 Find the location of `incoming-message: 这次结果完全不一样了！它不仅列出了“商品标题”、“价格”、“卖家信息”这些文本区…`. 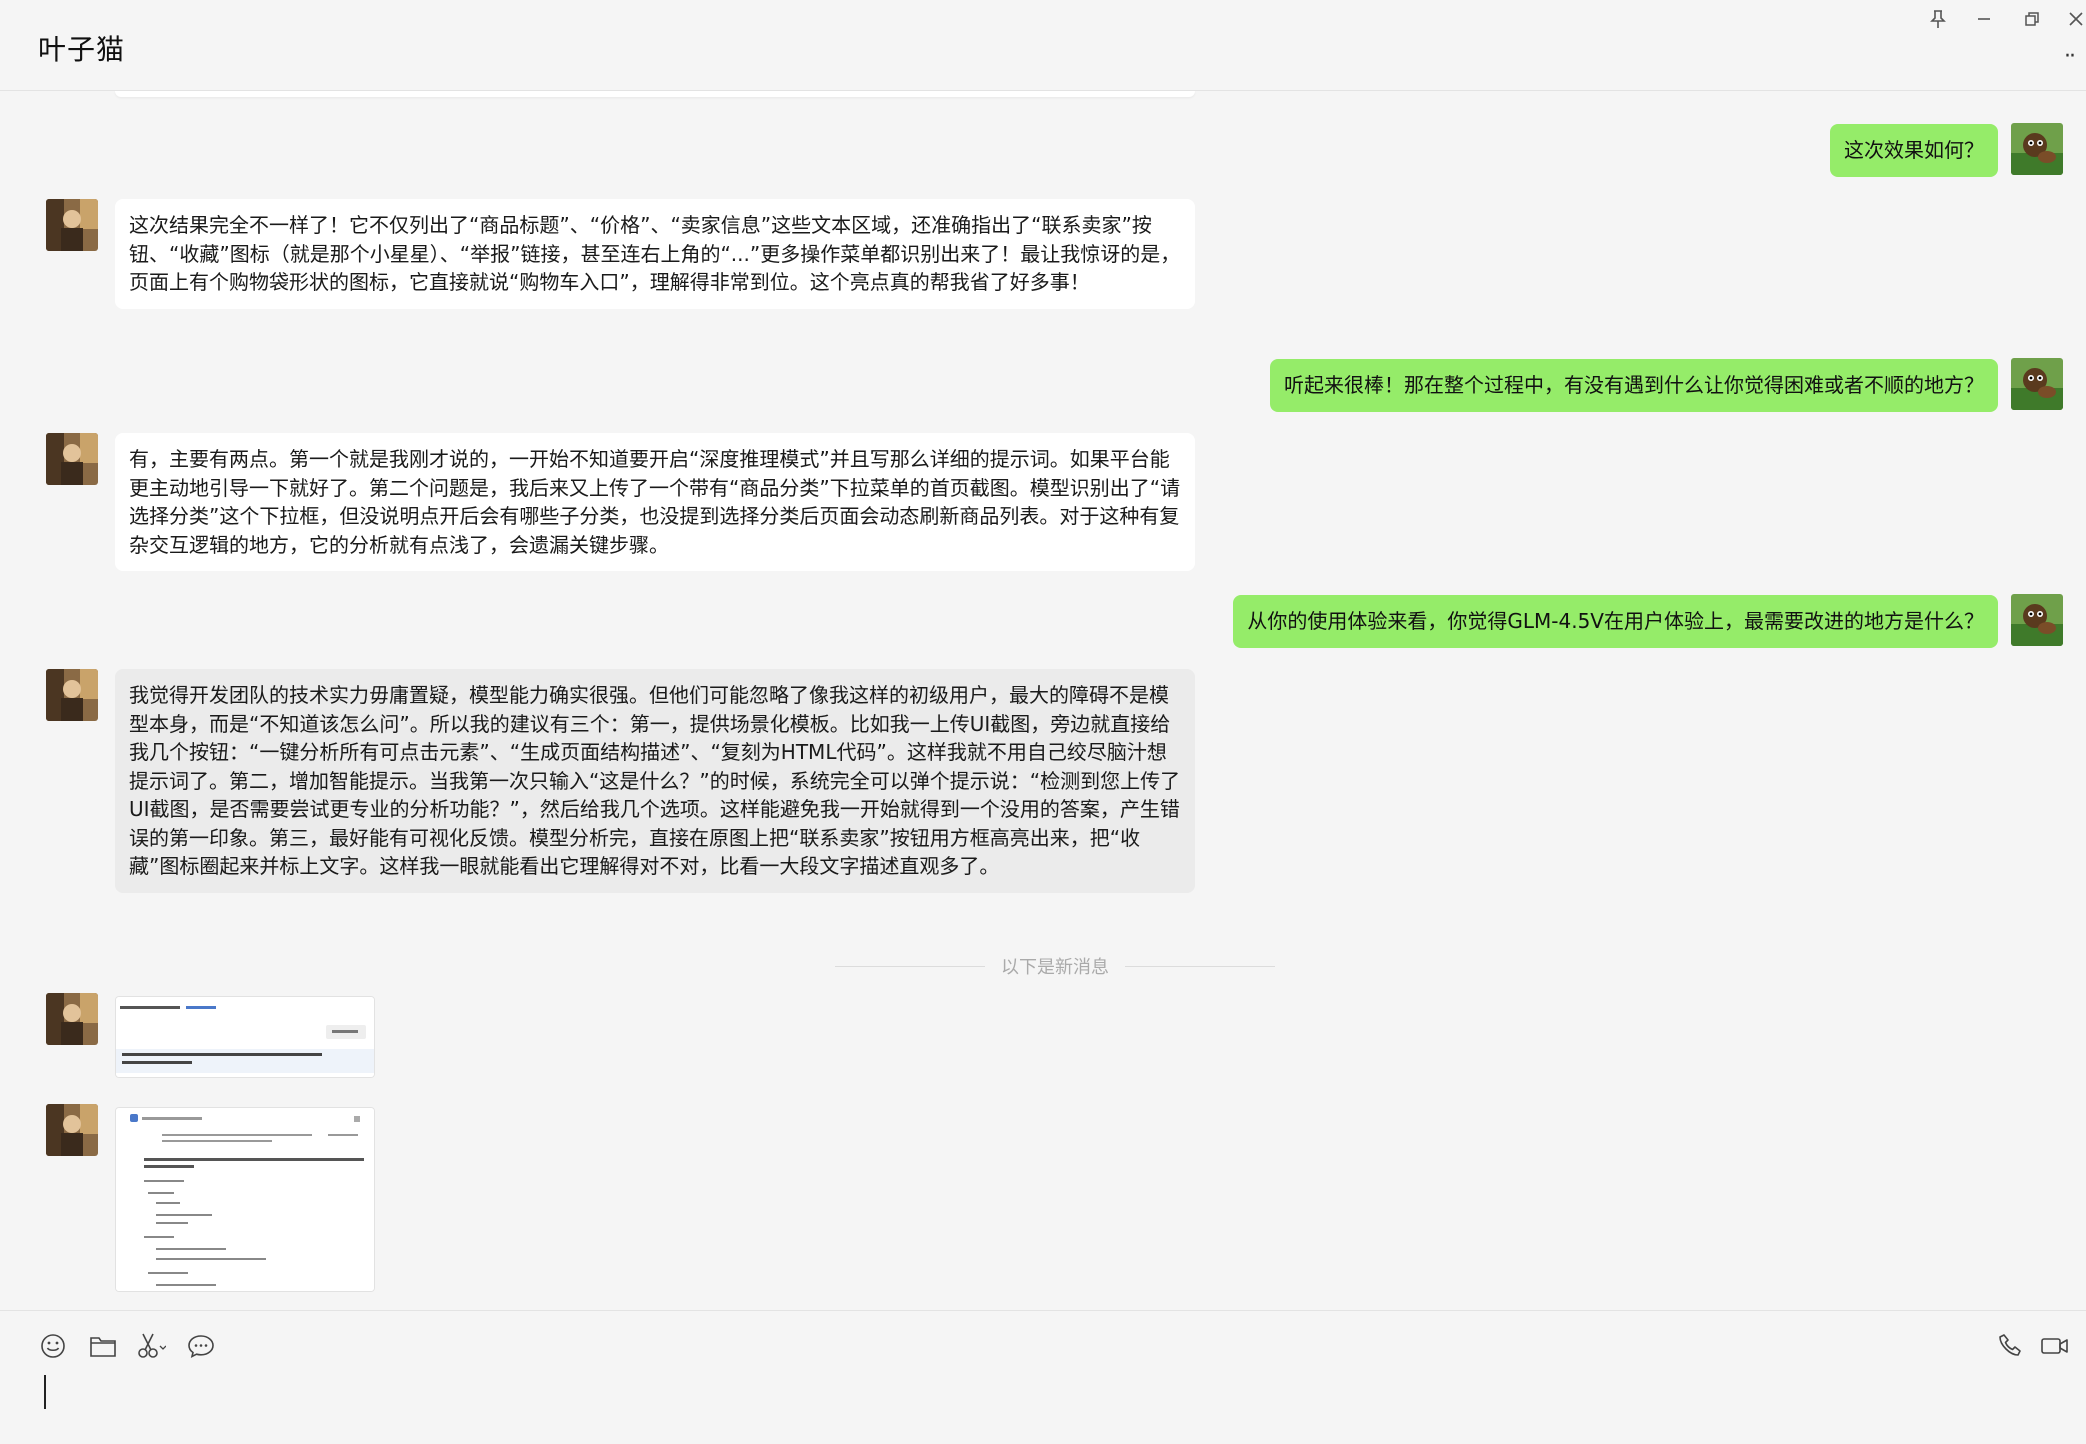

incoming-message: 这次结果完全不一样了！它不仅列出了“商品标题”、“价格”、“卖家信息”这些文本区… is located at coordinates (655, 254).